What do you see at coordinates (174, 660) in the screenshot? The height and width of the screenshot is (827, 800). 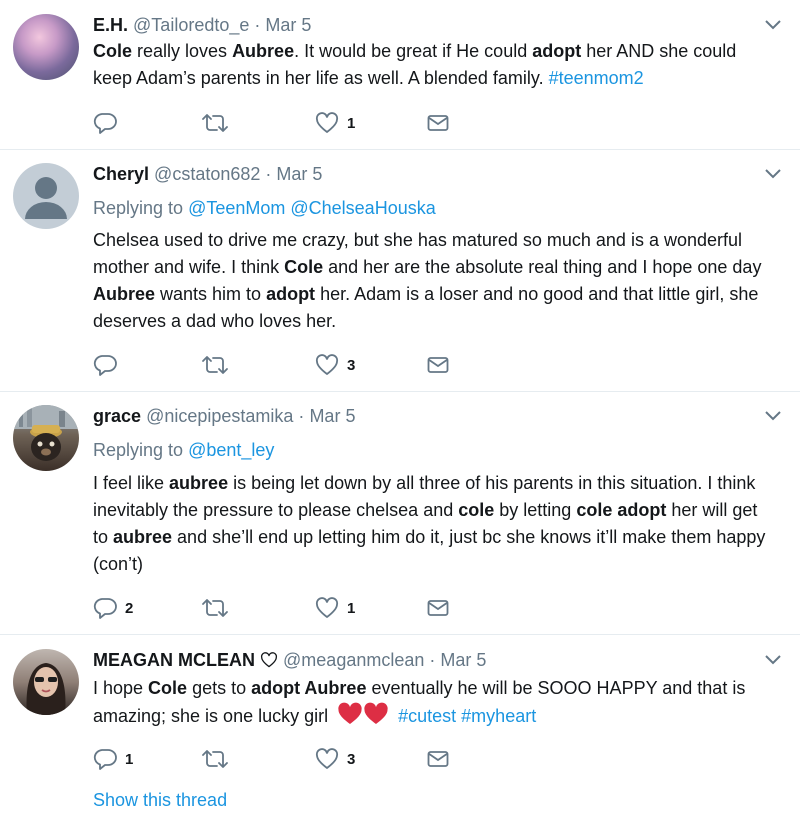 I see `display-name: MEAGAN MCLEAN` at bounding box center [174, 660].